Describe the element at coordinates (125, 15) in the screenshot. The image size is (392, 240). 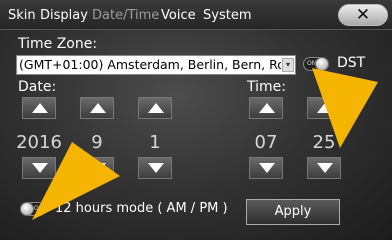
I see `tab-date-time: Date/Time` at that location.